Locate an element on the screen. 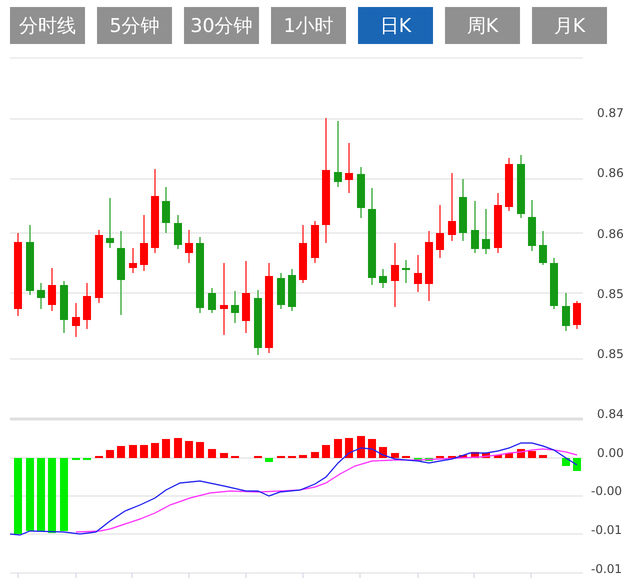 The width and height of the screenshot is (635, 585). period-tab: 5分钟 is located at coordinates (134, 25).